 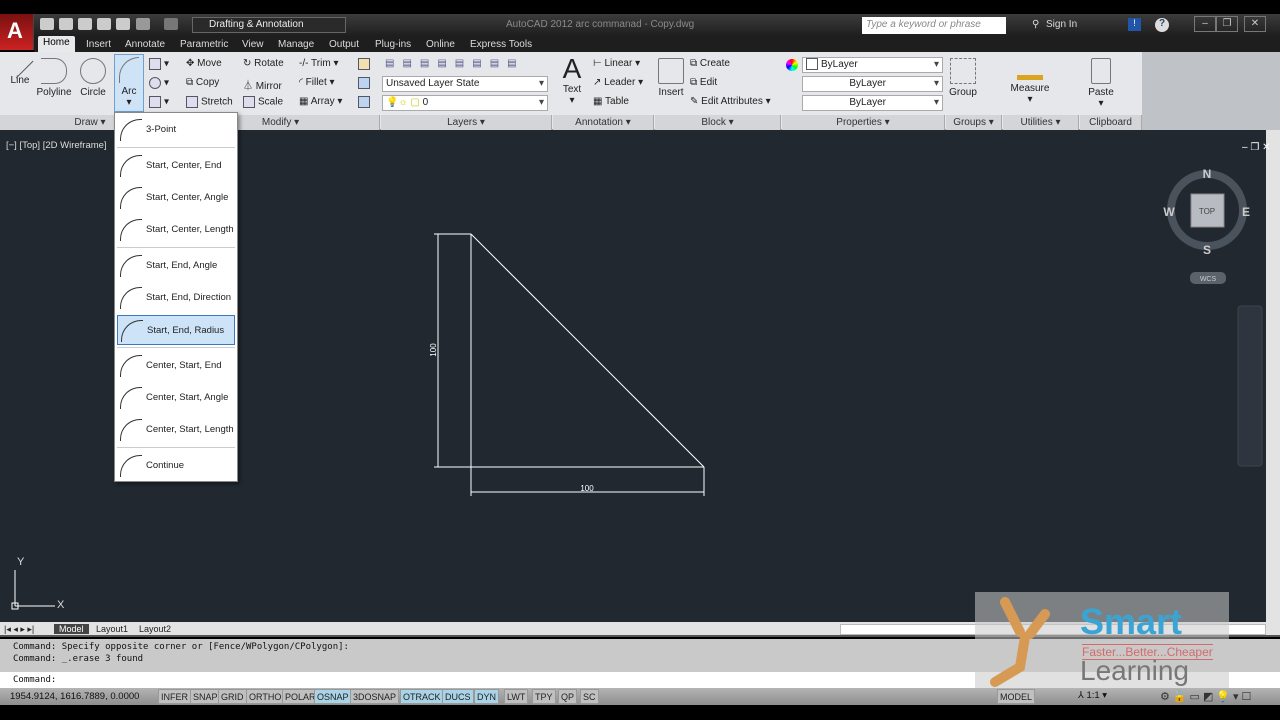 What do you see at coordinates (209, 102) in the screenshot?
I see `stretch-button: Stretch` at bounding box center [209, 102].